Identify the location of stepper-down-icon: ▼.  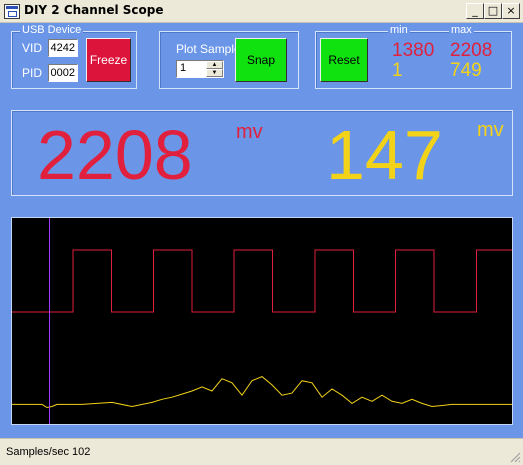
(214, 73).